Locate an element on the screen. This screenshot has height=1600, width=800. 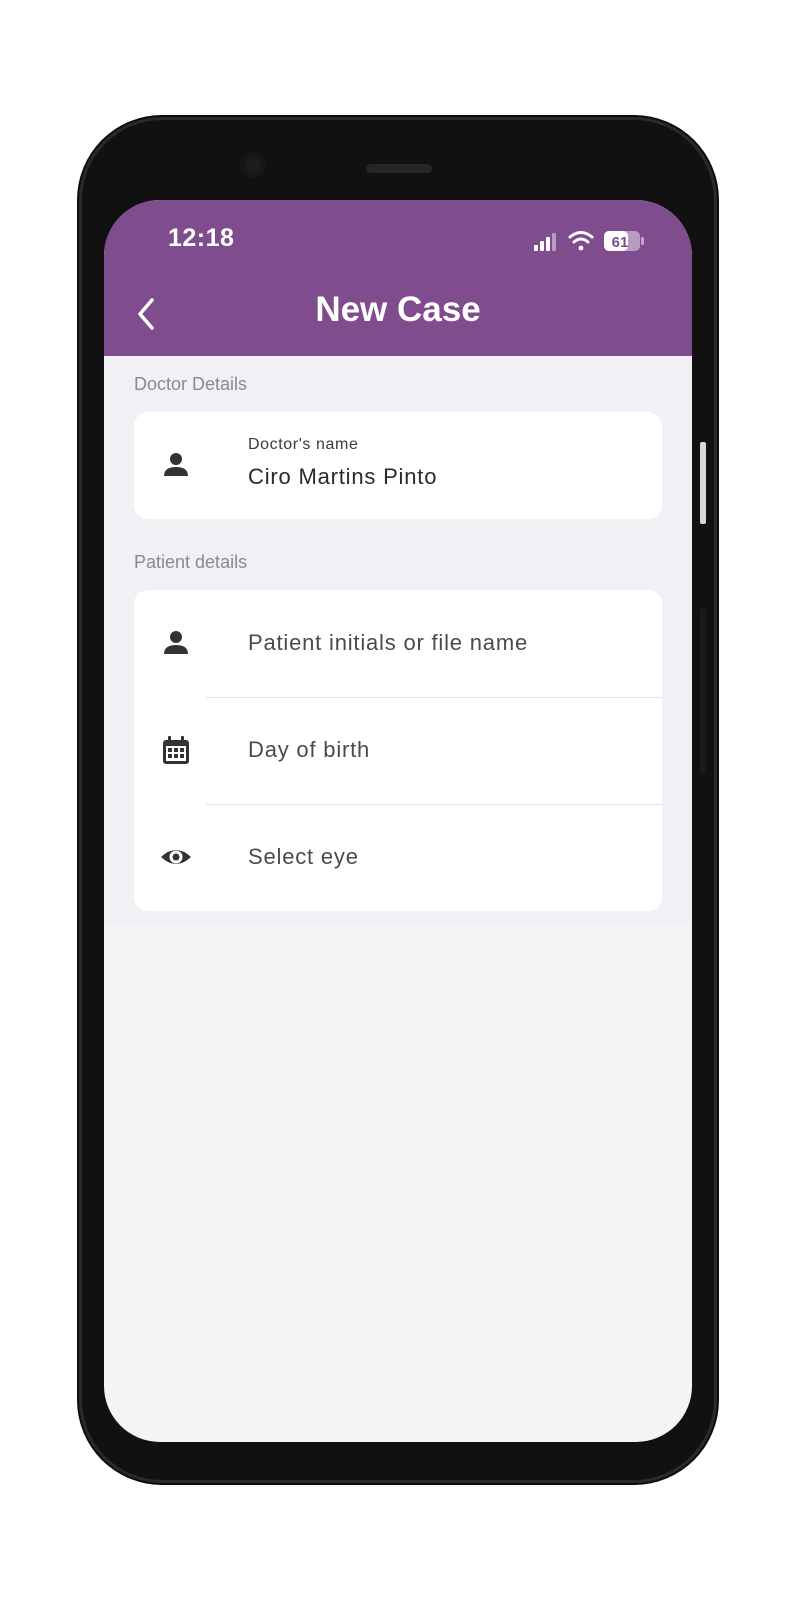
patient-initials-field: Patient initials or file name is located at coordinates (398, 643).